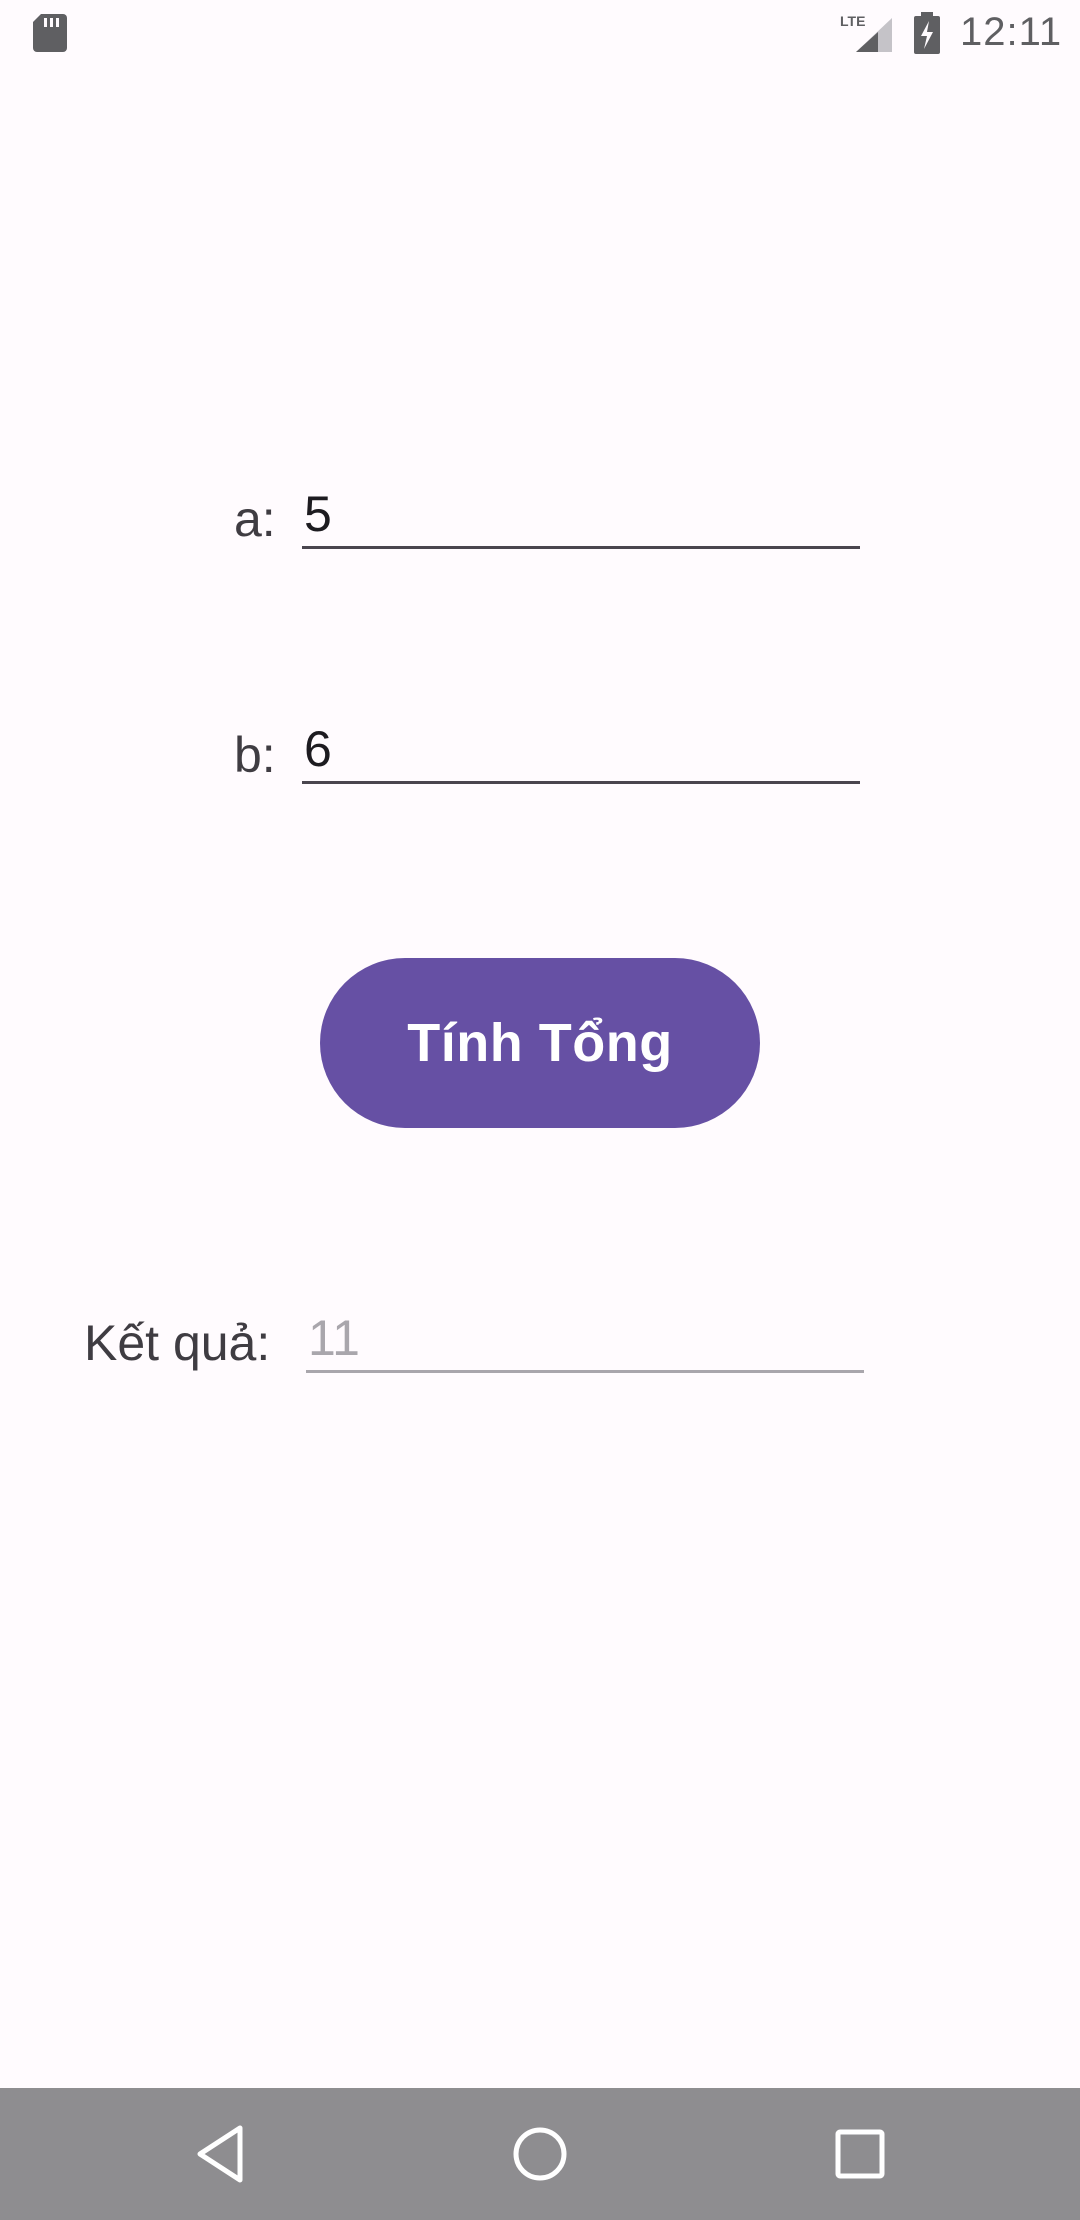  What do you see at coordinates (50, 33) in the screenshot?
I see `sd-card-icon` at bounding box center [50, 33].